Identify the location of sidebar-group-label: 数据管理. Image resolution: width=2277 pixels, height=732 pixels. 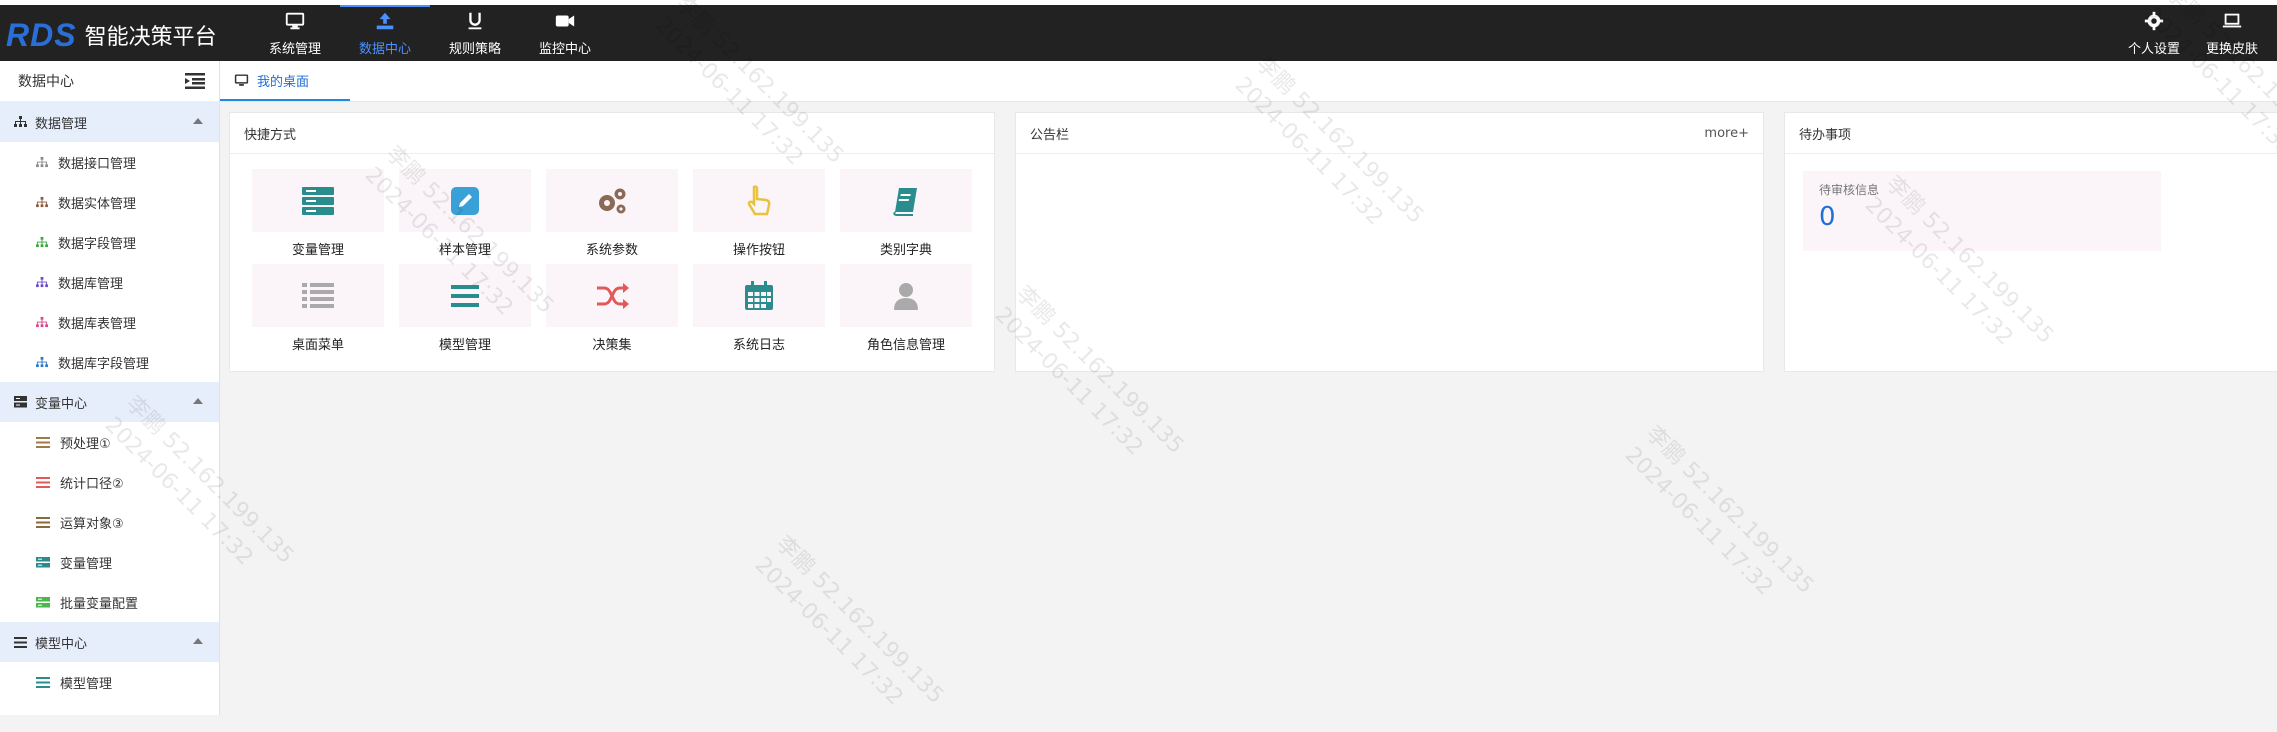
(61, 124).